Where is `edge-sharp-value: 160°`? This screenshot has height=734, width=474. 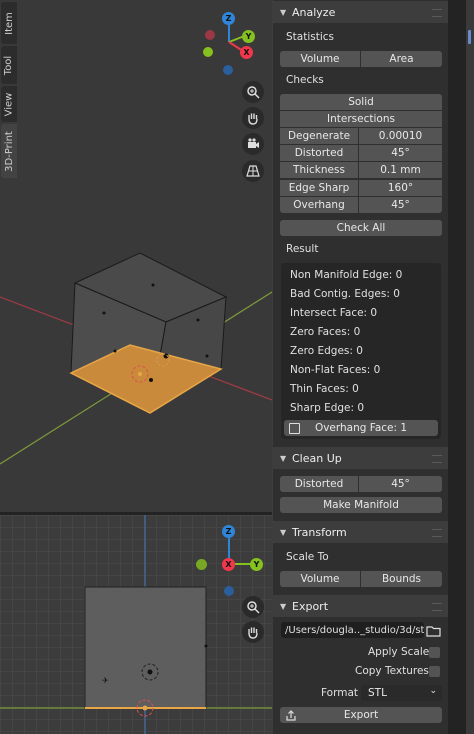 edge-sharp-value: 160° is located at coordinates (400, 188).